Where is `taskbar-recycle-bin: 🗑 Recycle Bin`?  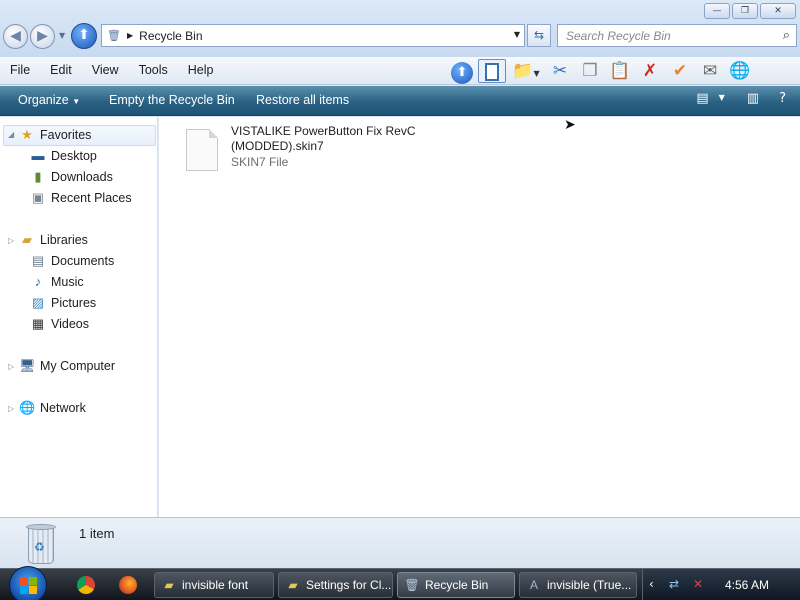
taskbar-recycle-bin: 🗑 Recycle Bin is located at coordinates (456, 585).